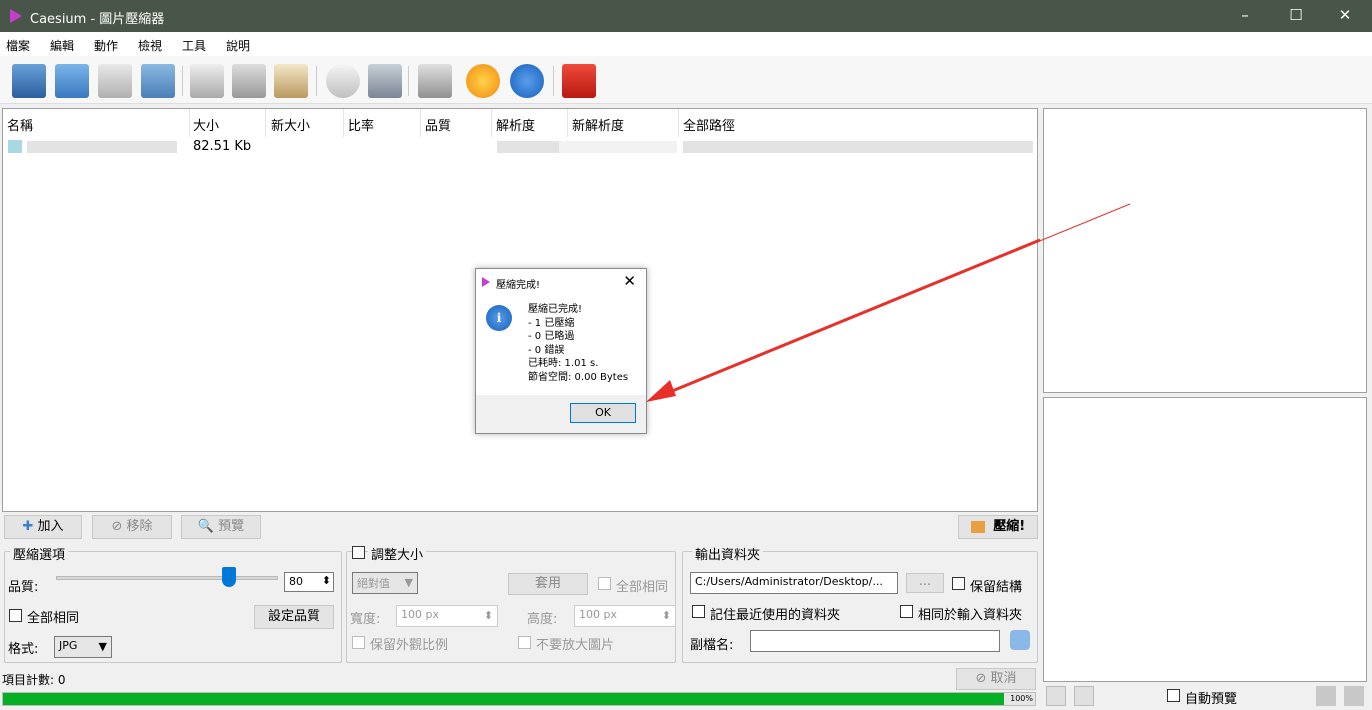  I want to click on dialog-title: 壓縮完成!, so click(518, 285).